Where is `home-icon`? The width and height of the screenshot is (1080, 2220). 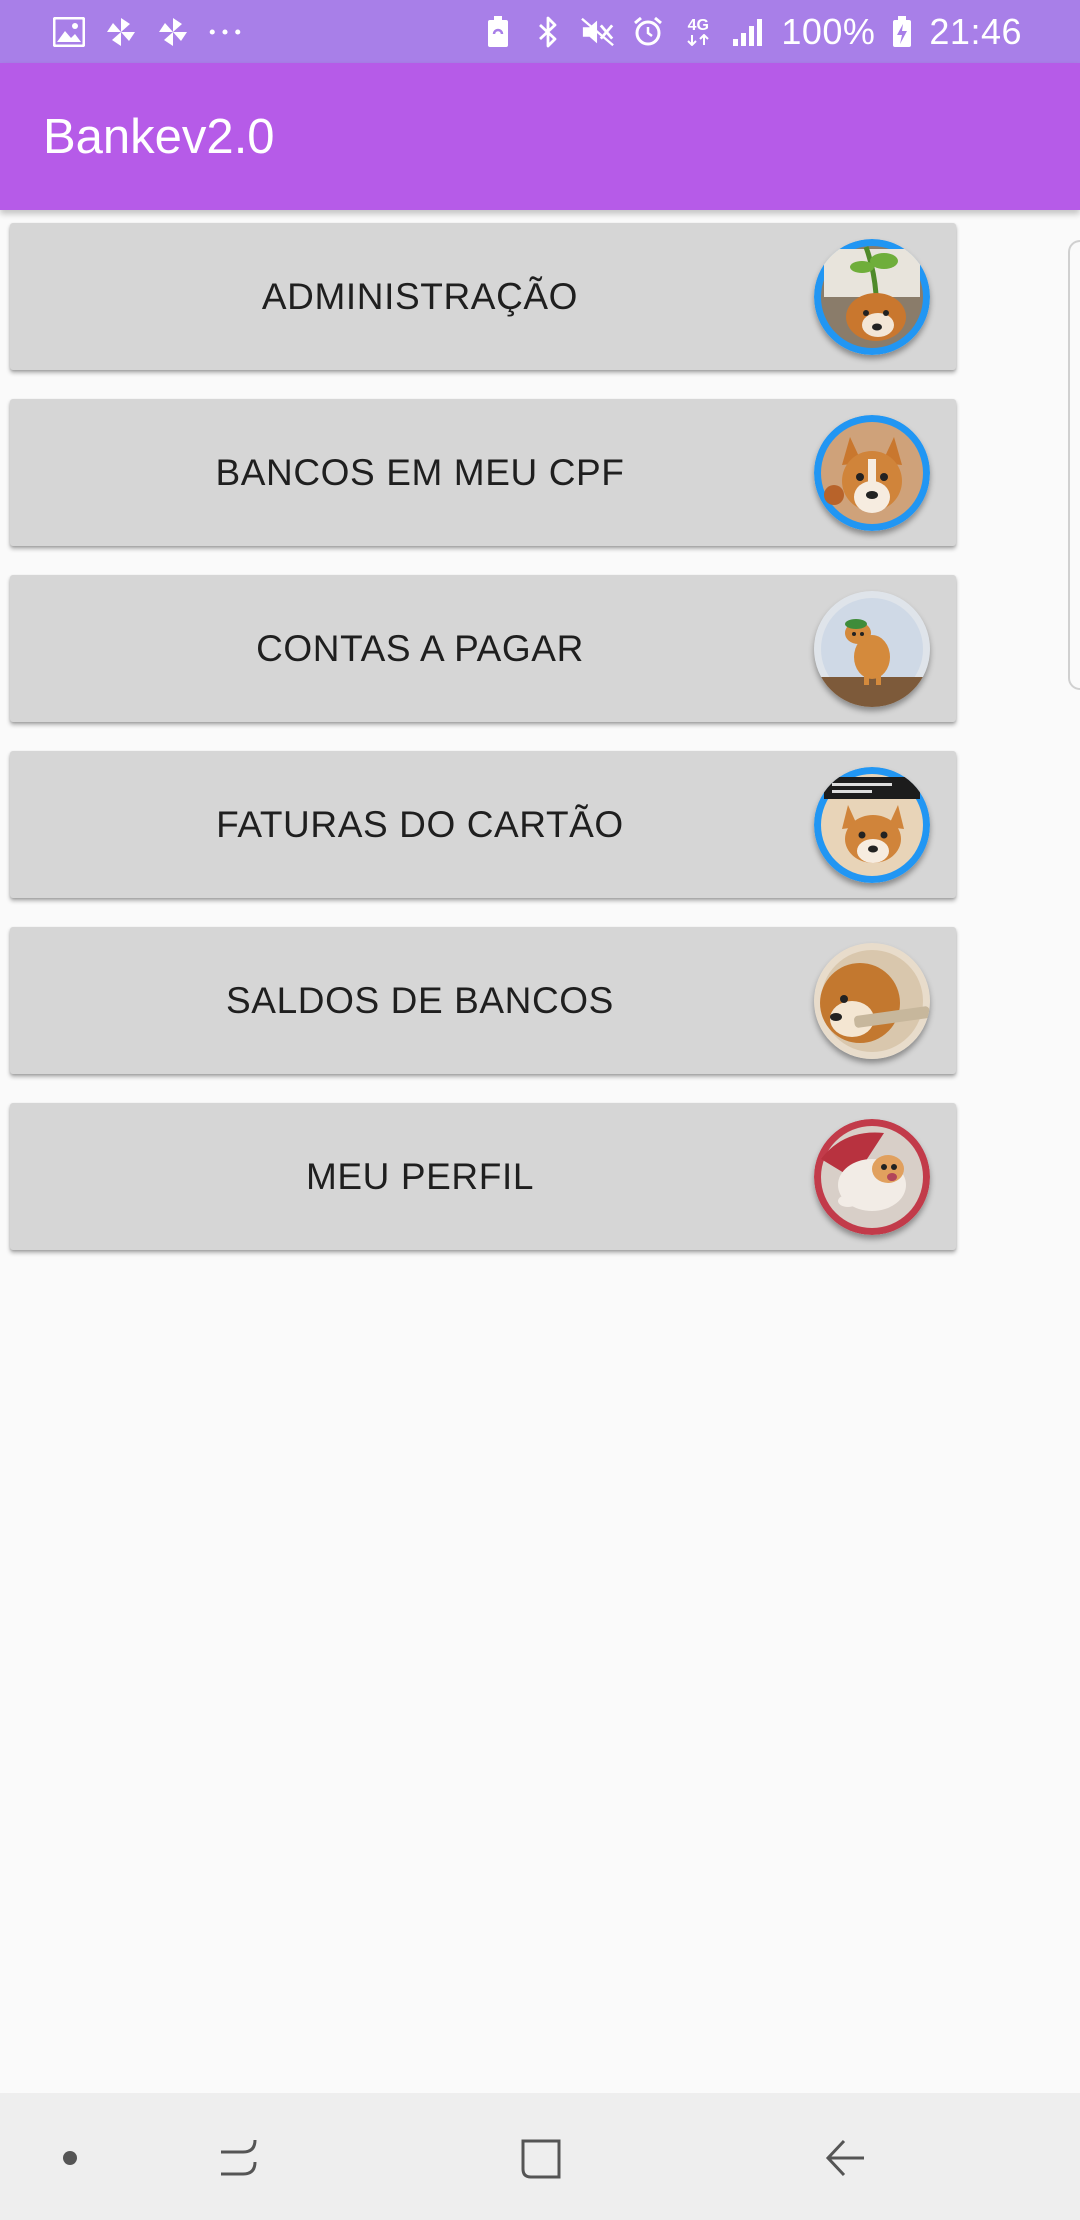
home-icon is located at coordinates (542, 2158).